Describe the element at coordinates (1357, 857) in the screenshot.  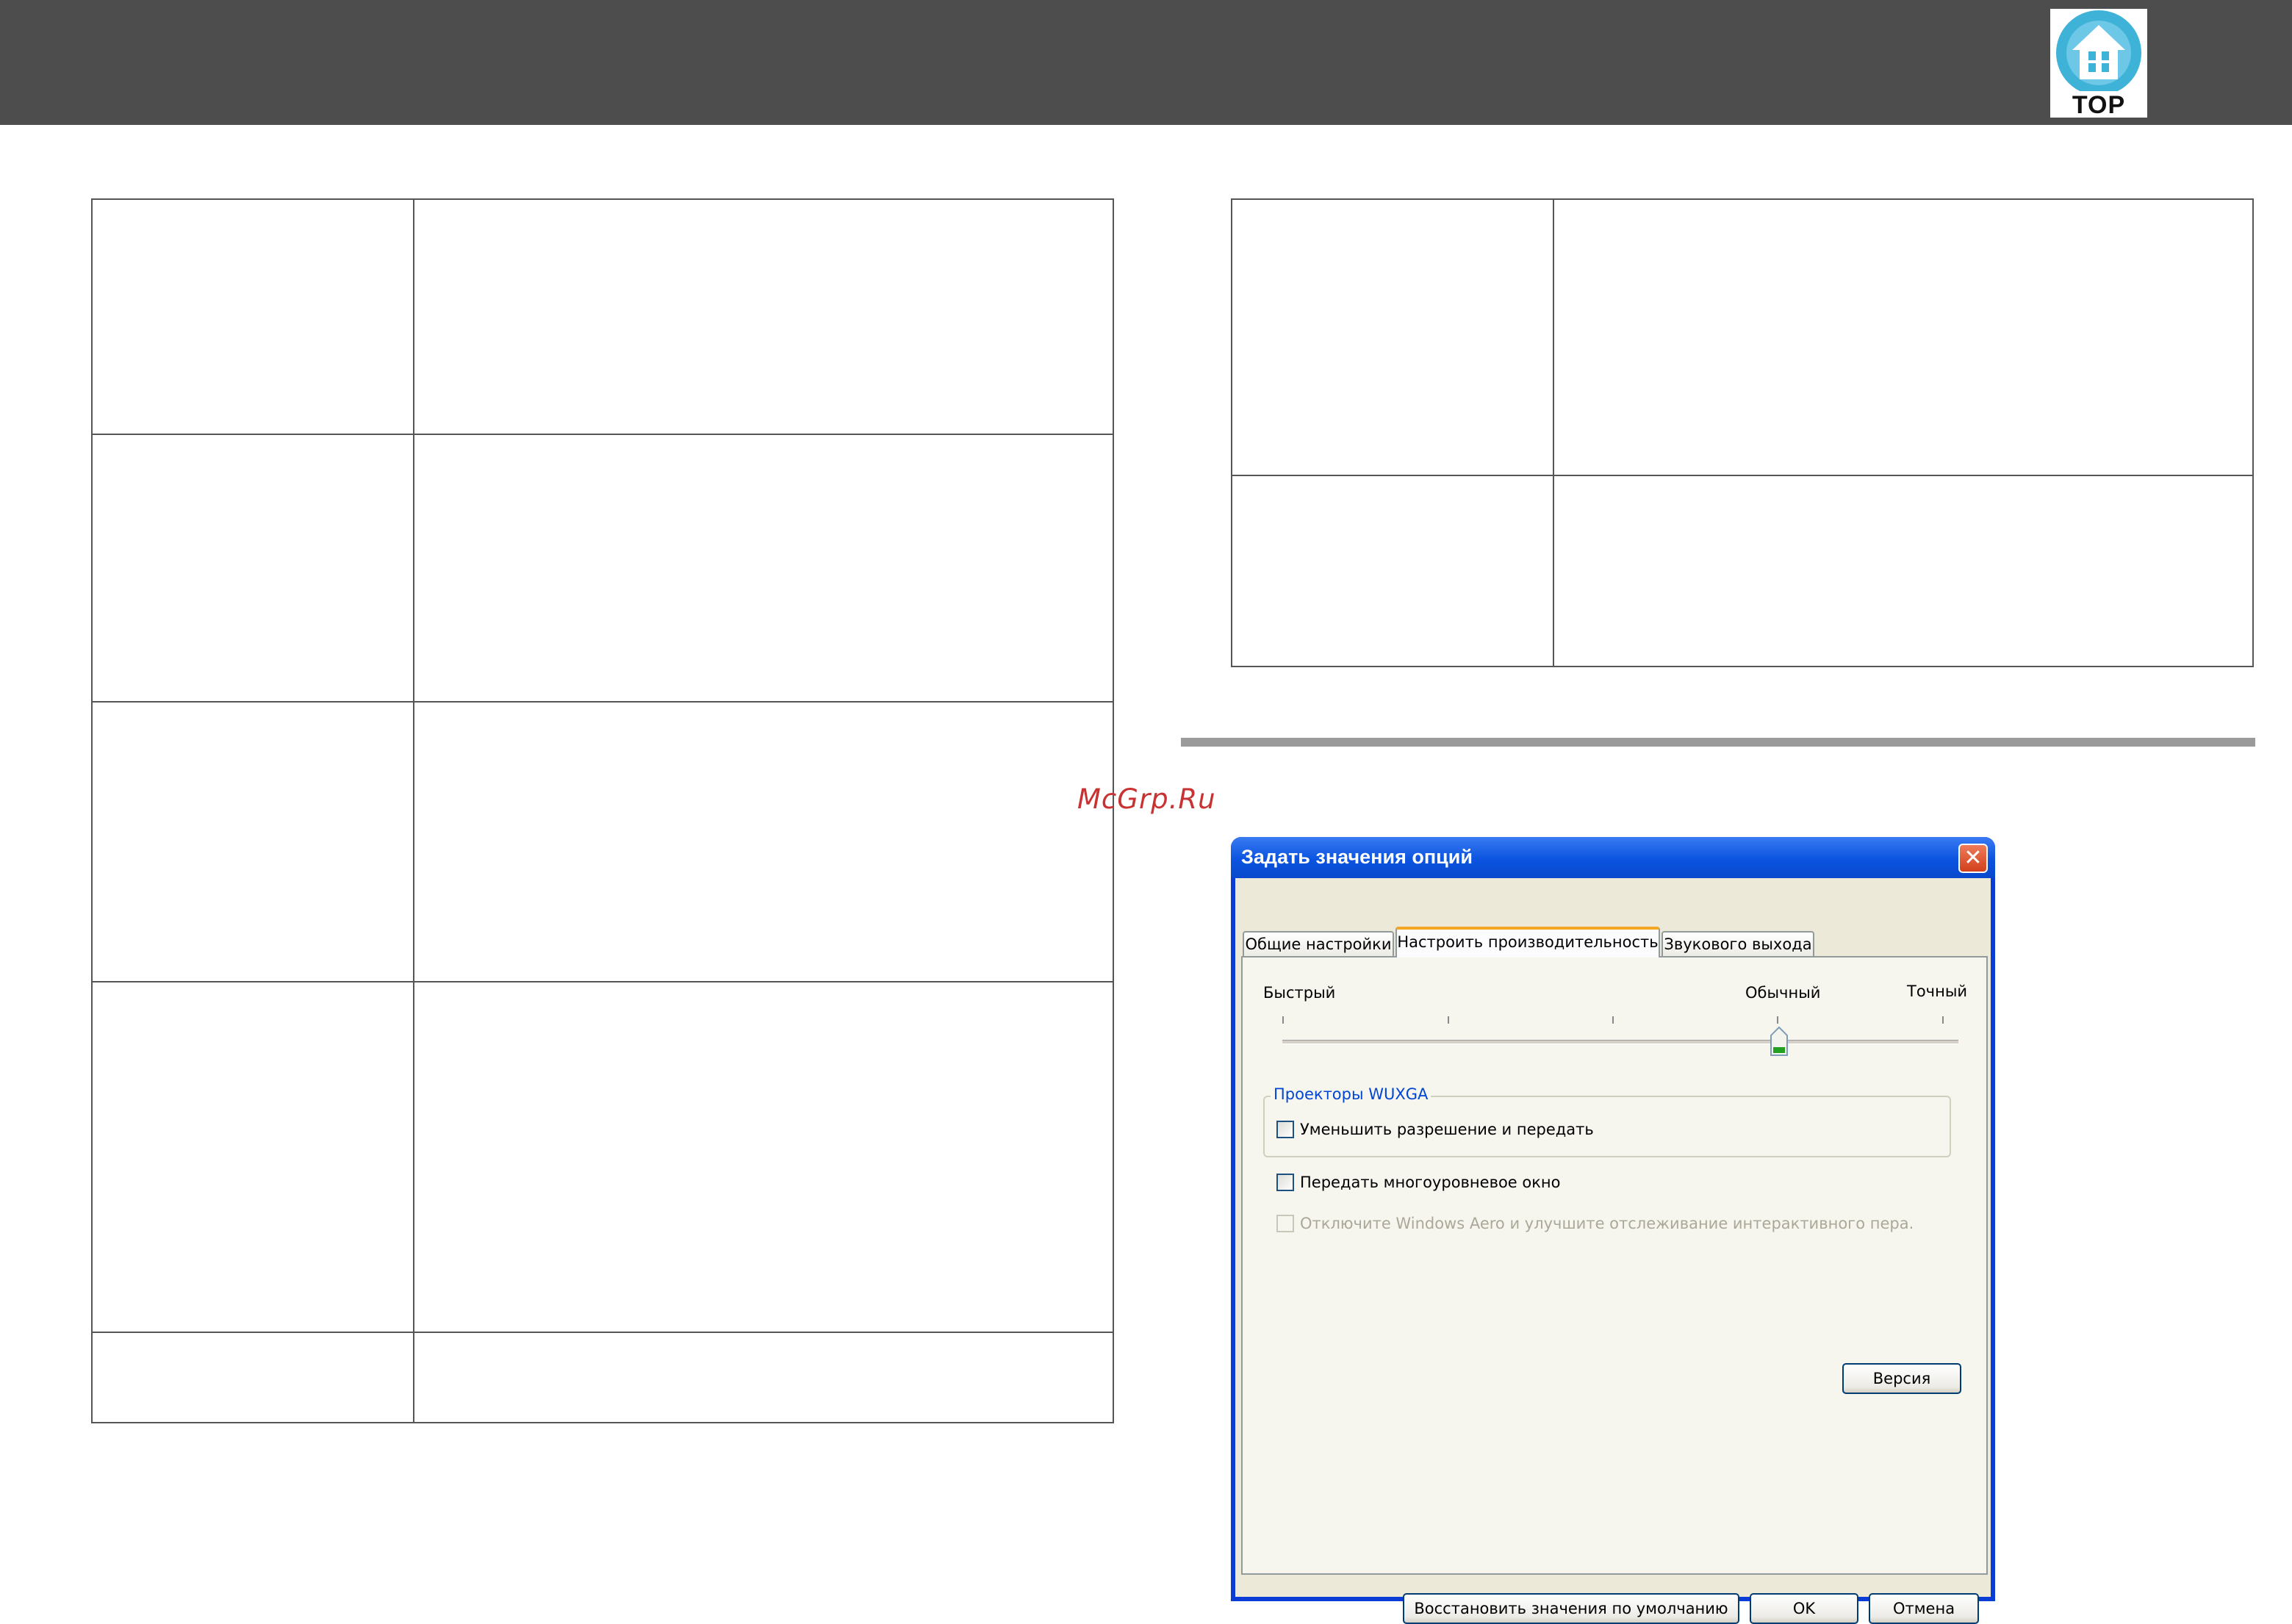
I see `dialog-title: Задать значения опций` at that location.